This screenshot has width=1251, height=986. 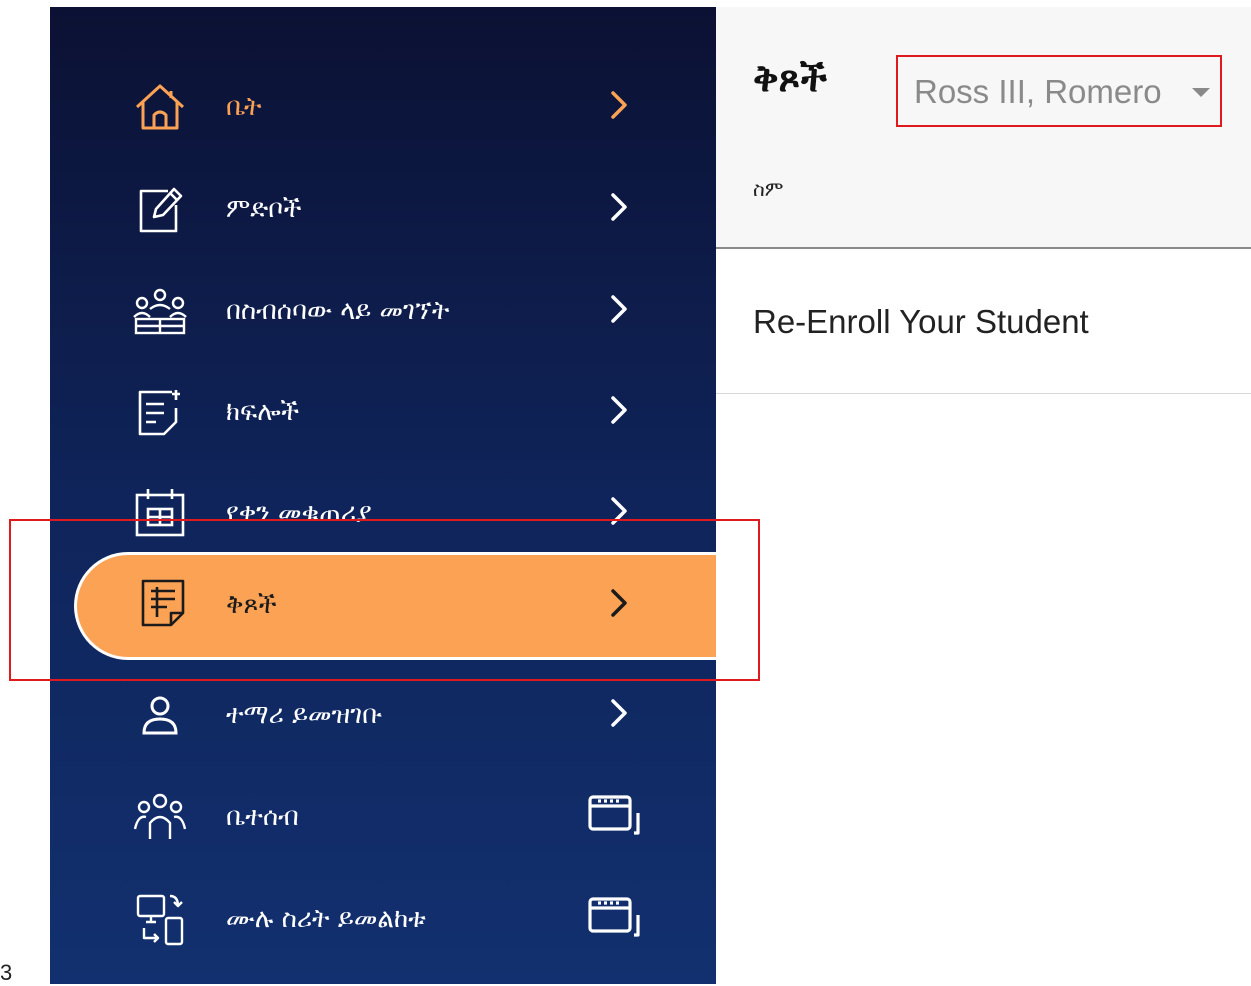 What do you see at coordinates (244, 107) in the screenshot?
I see `sidebar-item-label: ቤት` at bounding box center [244, 107].